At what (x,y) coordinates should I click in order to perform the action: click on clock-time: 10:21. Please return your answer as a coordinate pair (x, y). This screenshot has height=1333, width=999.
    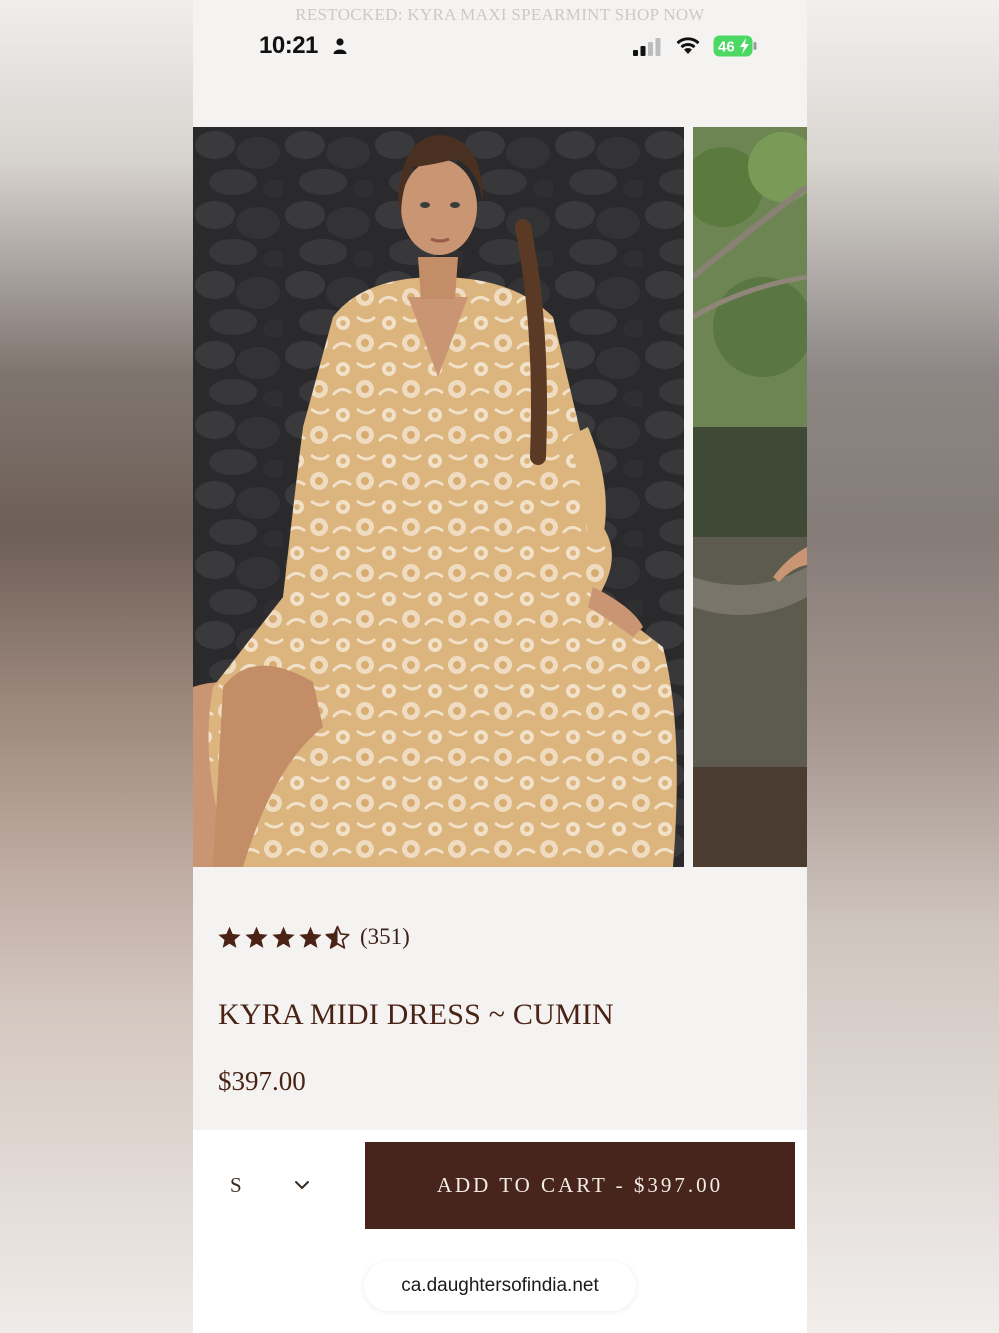
    Looking at the image, I should click on (288, 45).